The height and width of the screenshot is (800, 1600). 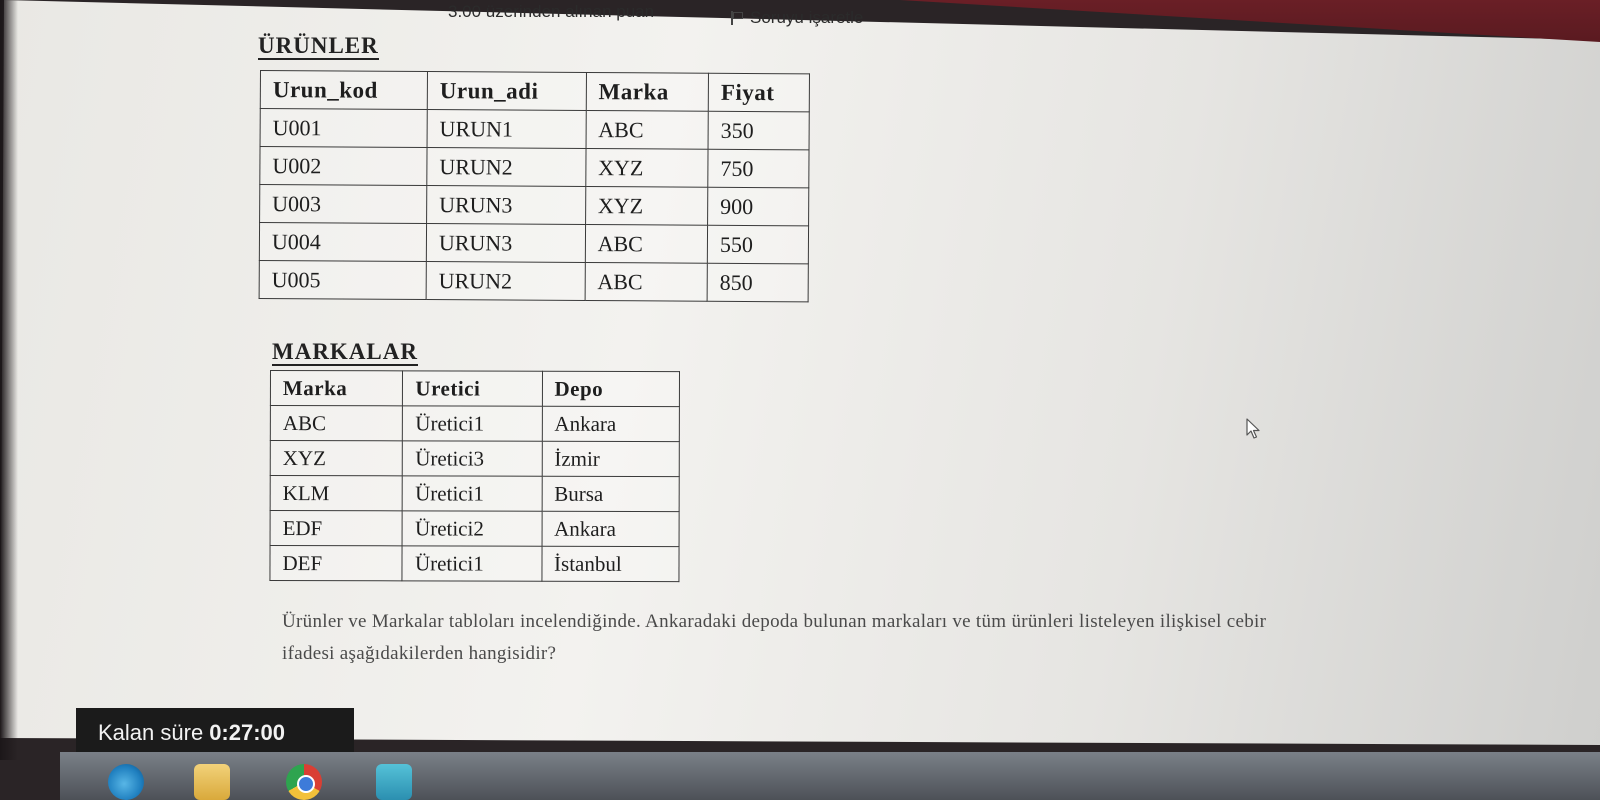 I want to click on table-row: U005 URUN2 ABC 850, so click(x=534, y=281).